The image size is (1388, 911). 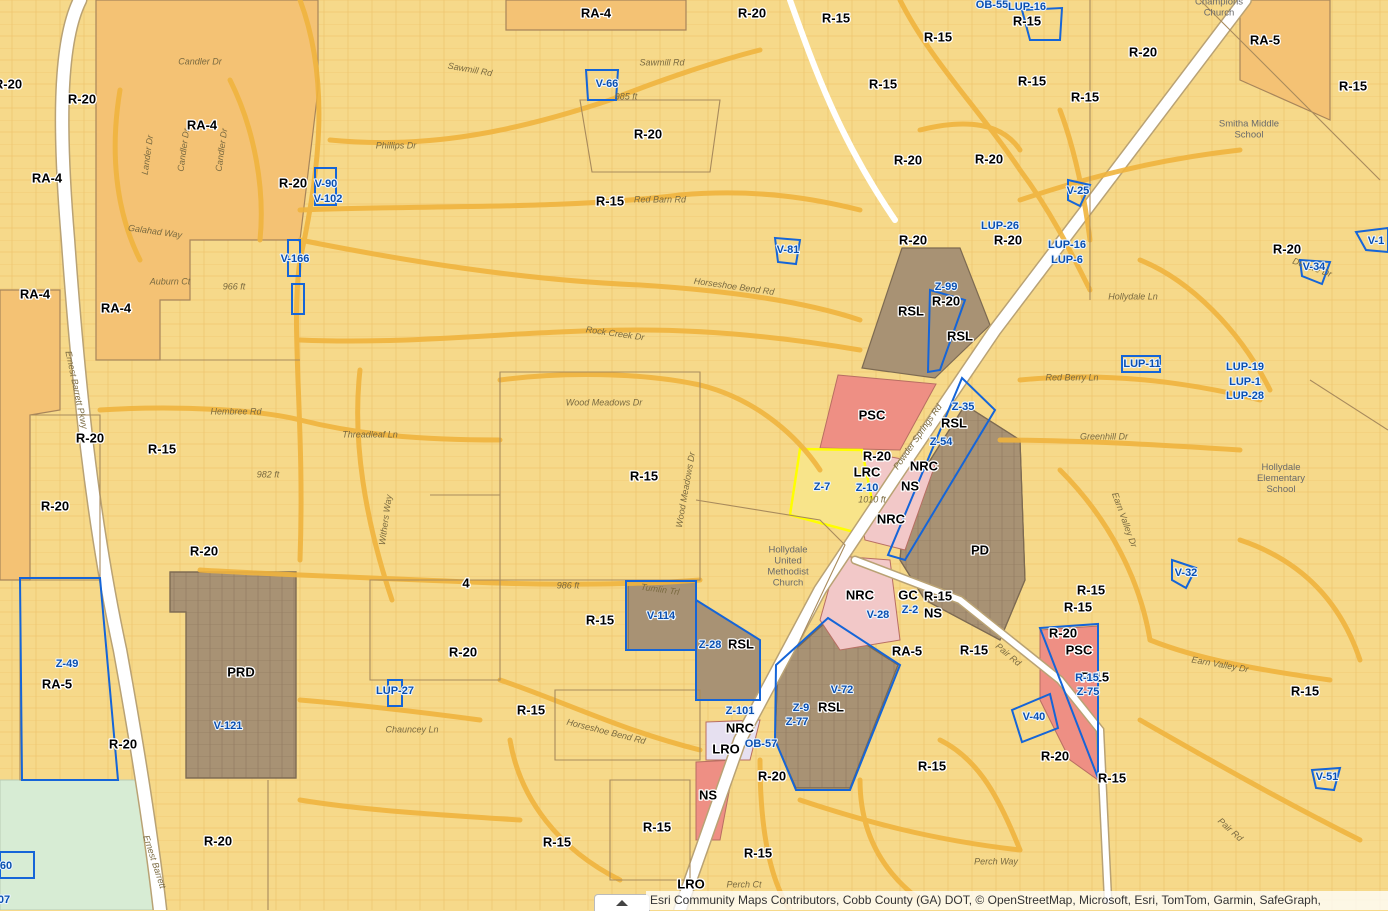 I want to click on zone-label: NS, so click(x=933, y=612).